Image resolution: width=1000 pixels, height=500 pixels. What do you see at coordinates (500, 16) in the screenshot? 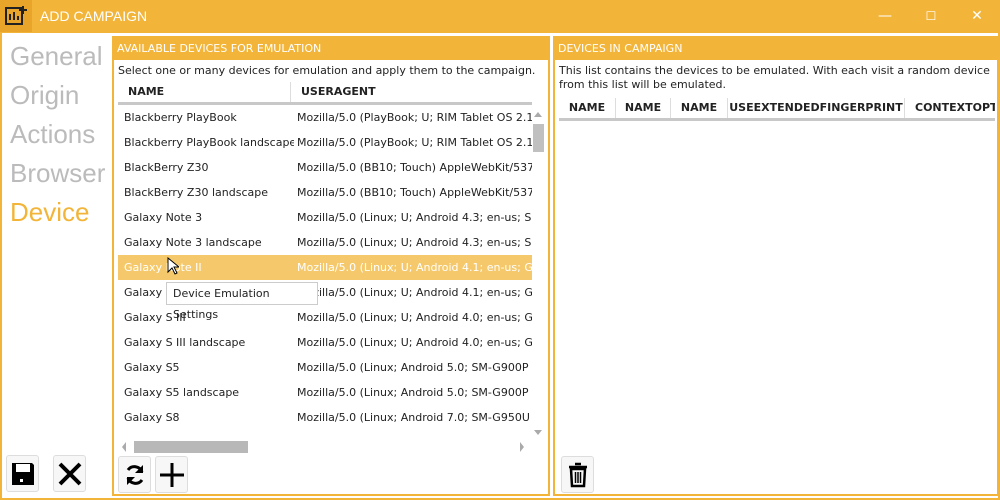
I see `title-bar: ADD CAMPAIGN — ☐ ✕` at bounding box center [500, 16].